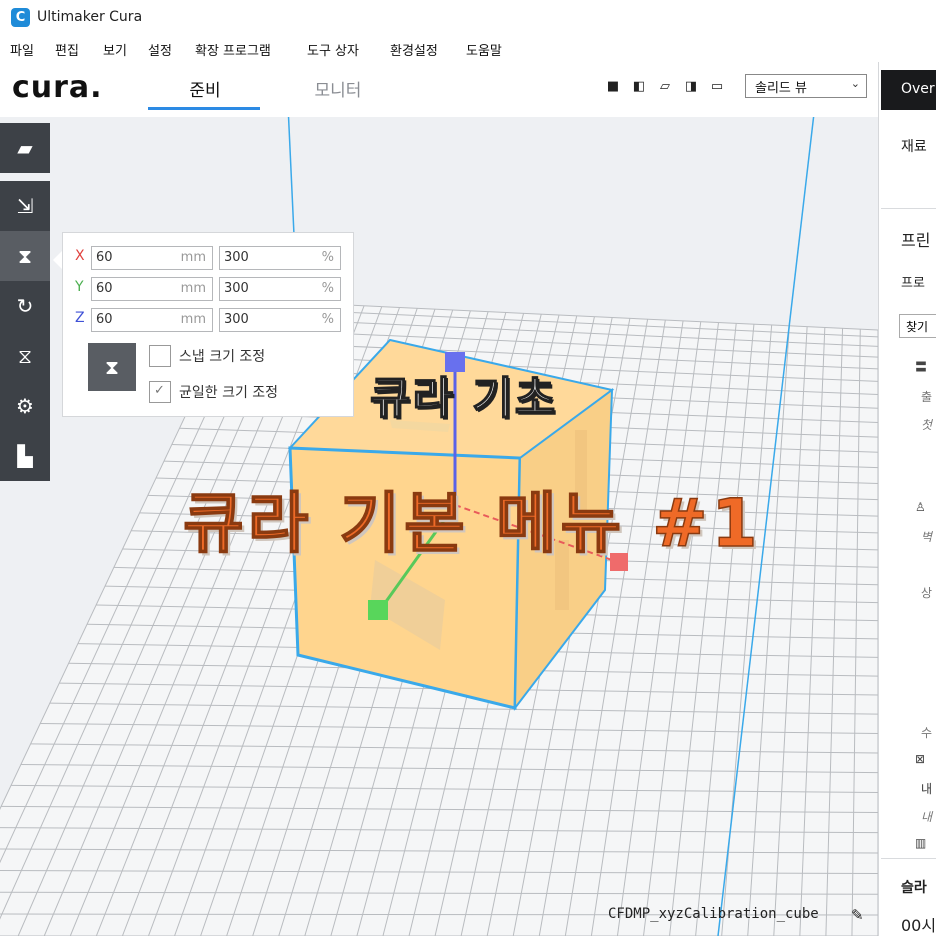  I want to click on z-axis-label: Z, so click(80, 318).